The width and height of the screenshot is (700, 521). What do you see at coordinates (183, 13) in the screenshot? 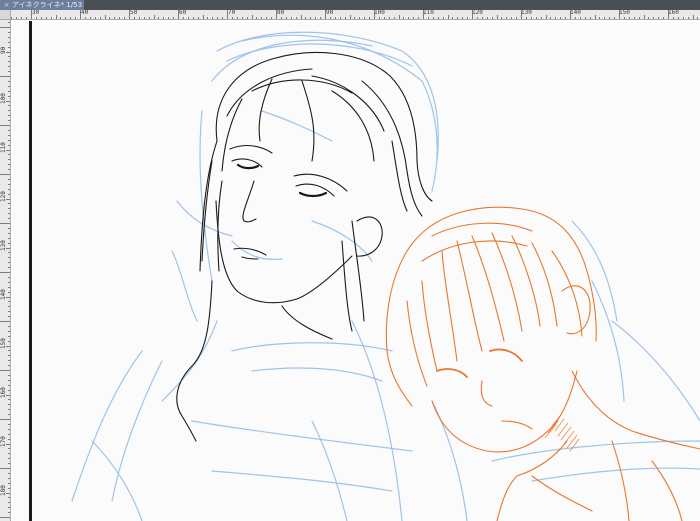
I see `ruler-label: 60` at bounding box center [183, 13].